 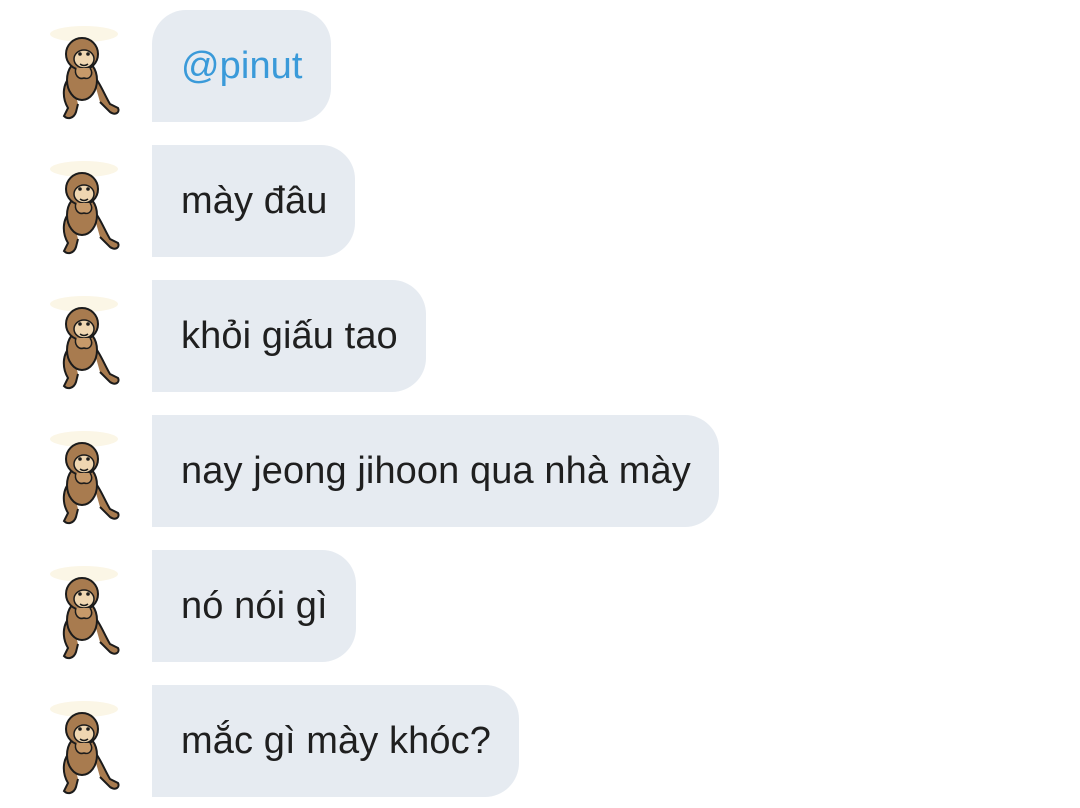 I want to click on message-text: mắc gì mày khóc?, so click(x=336, y=740).